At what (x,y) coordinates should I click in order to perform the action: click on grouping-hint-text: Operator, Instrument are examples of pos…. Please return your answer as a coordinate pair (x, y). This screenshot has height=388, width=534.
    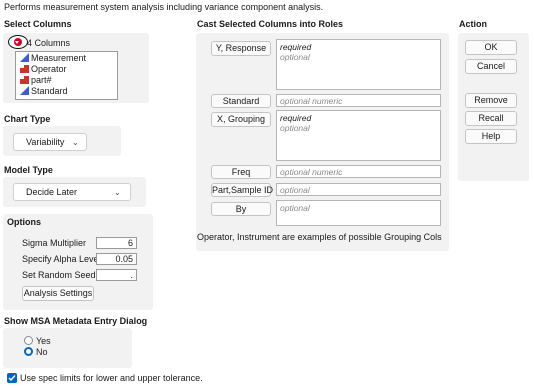
    Looking at the image, I should click on (319, 237).